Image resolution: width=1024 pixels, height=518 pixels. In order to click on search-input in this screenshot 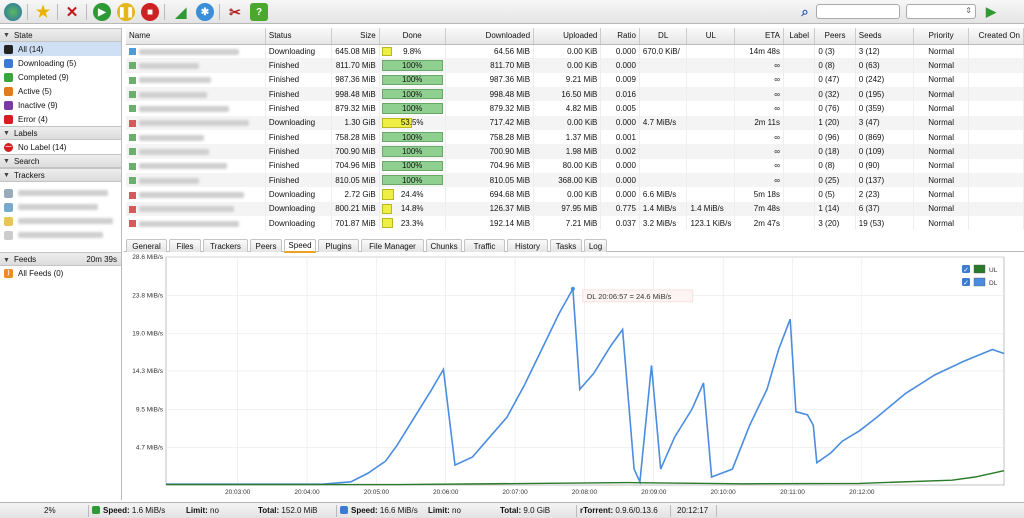, I will do `click(858, 11)`.